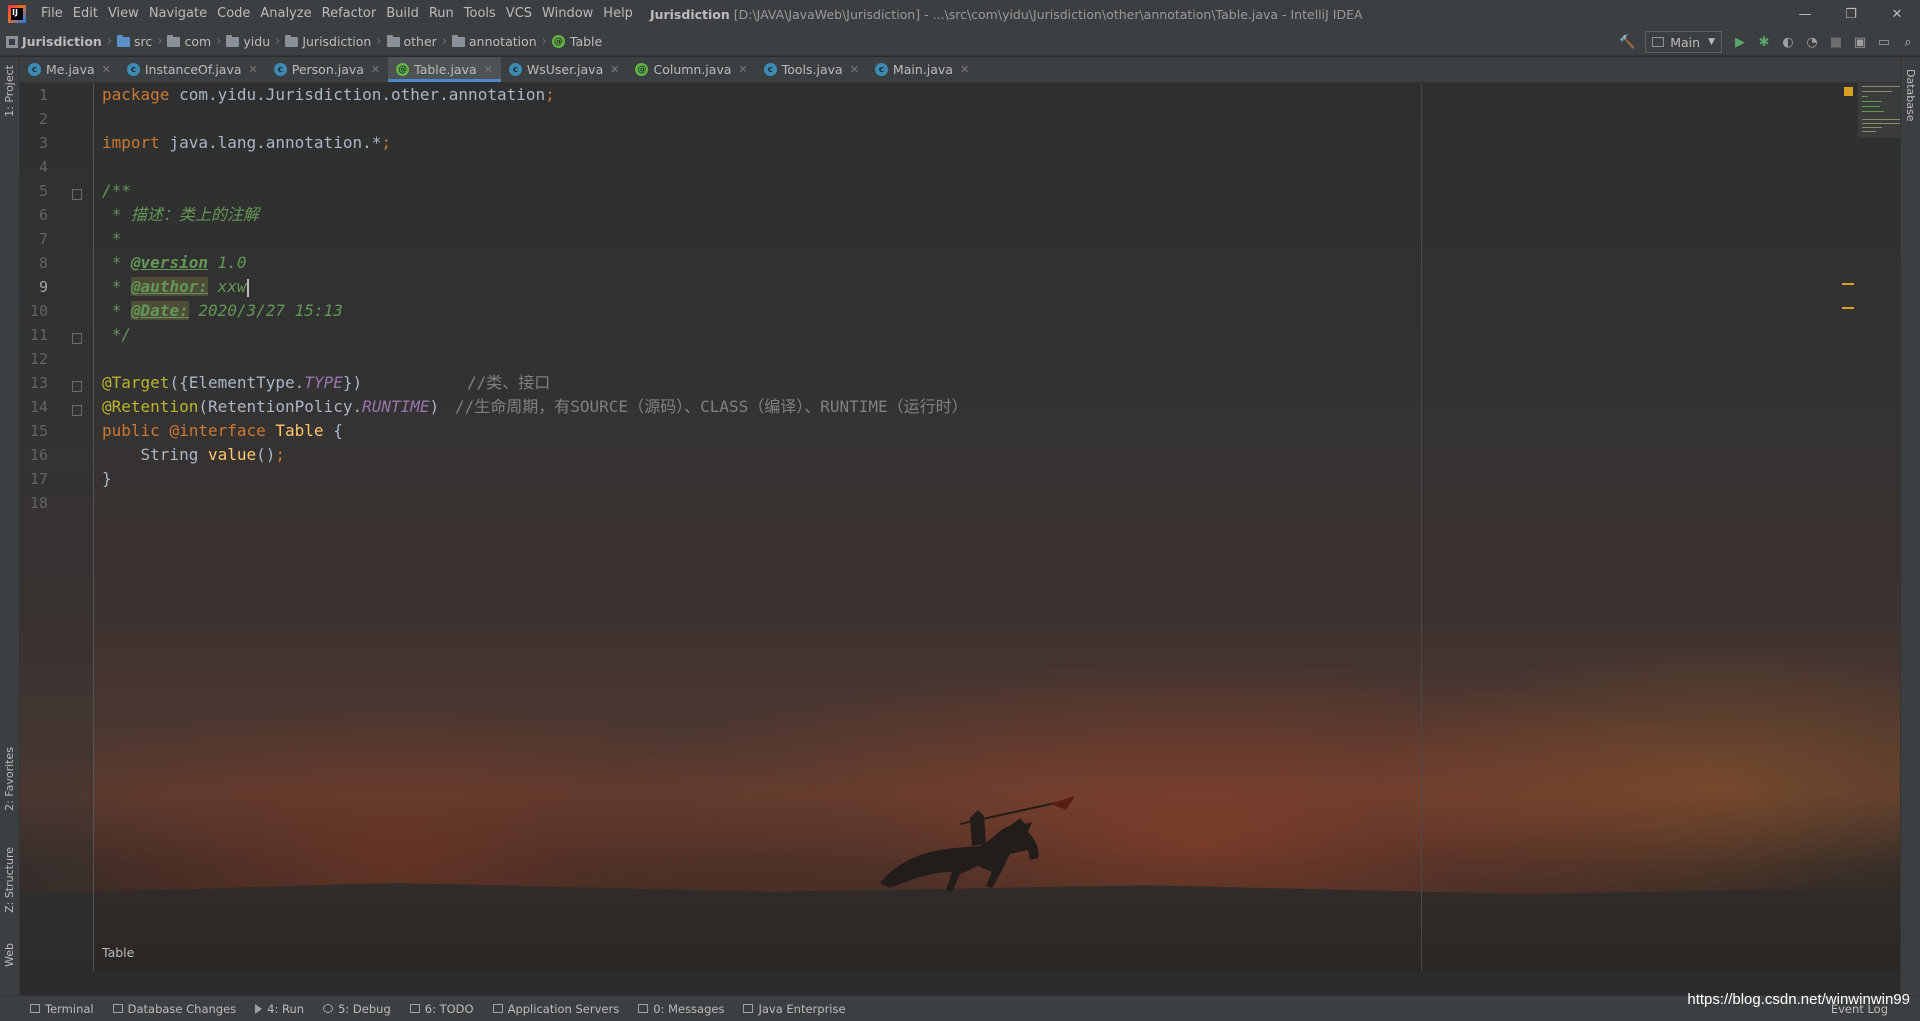  Describe the element at coordinates (222, 430) in the screenshot. I see `code-line-15: public @interface Table {` at that location.